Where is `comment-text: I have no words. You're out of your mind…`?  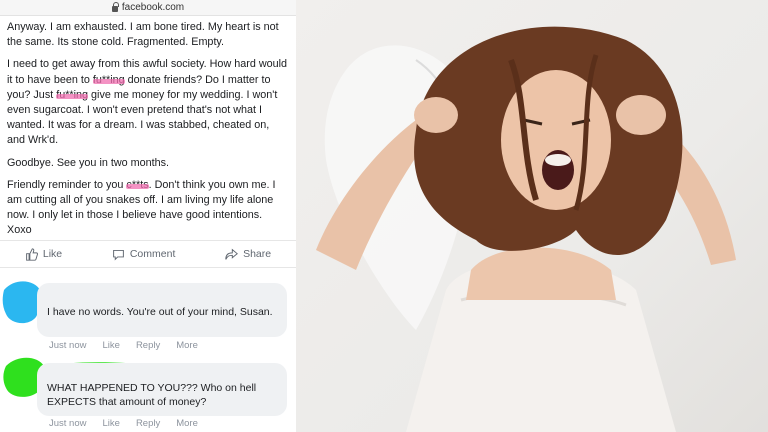
comment-text: I have no words. You're out of your mind… is located at coordinates (160, 312).